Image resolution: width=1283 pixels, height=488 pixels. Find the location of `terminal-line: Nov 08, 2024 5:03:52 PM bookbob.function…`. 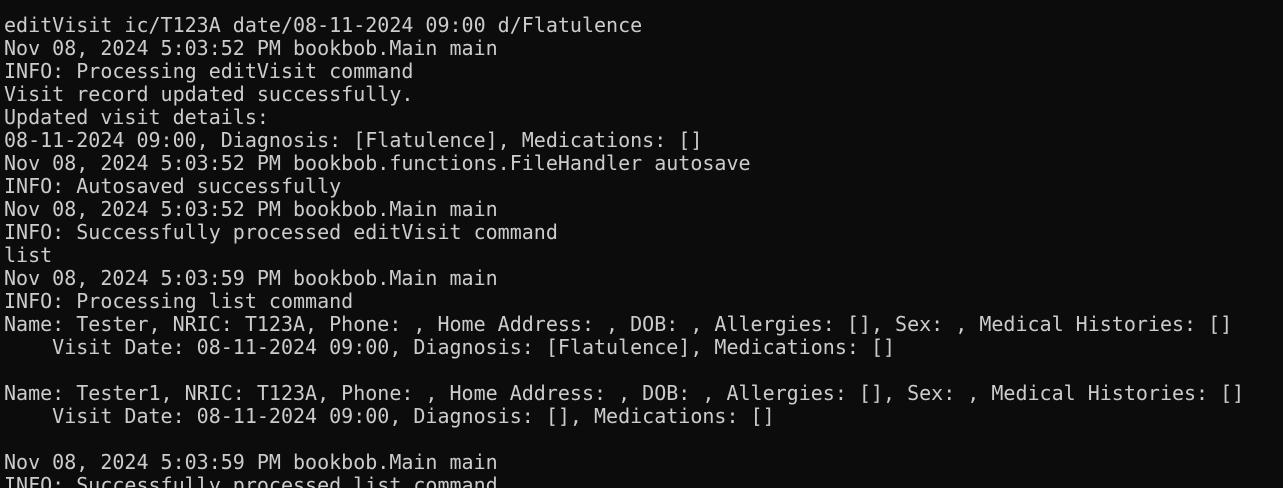

terminal-line: Nov 08, 2024 5:03:52 PM bookbob.function… is located at coordinates (377, 163).